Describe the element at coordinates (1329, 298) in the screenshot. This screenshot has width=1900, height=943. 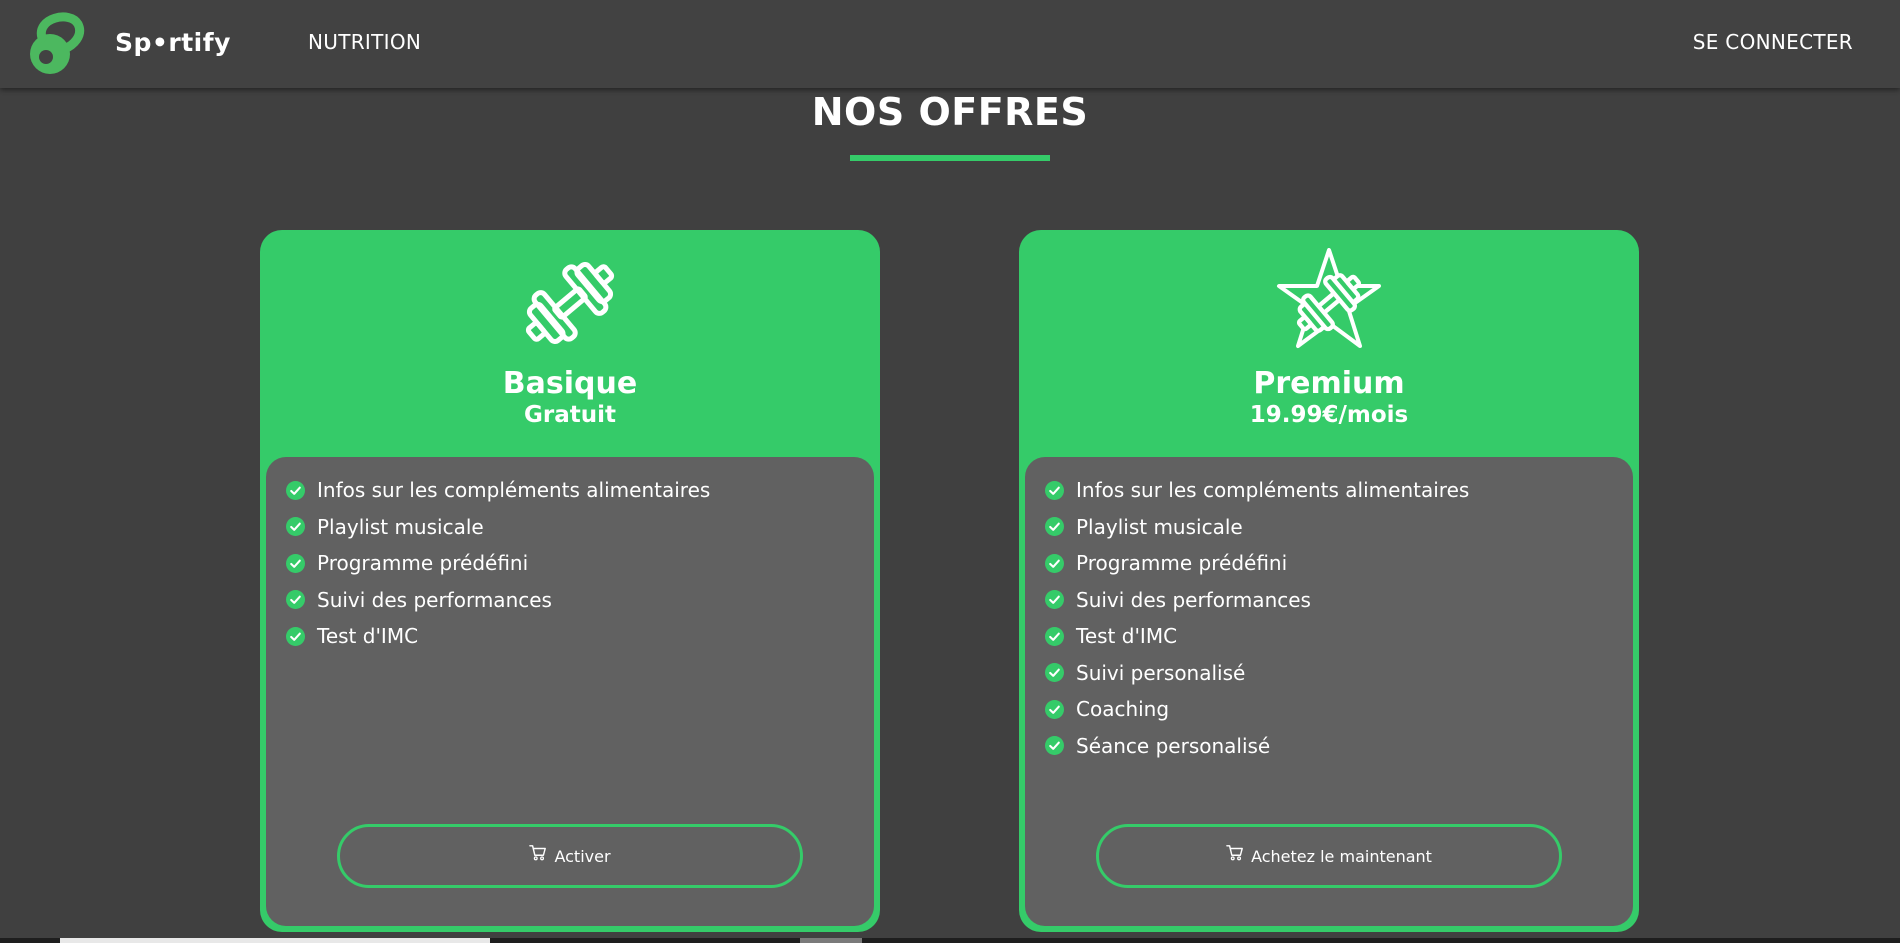
I see `star-dumbbell-icon` at that location.